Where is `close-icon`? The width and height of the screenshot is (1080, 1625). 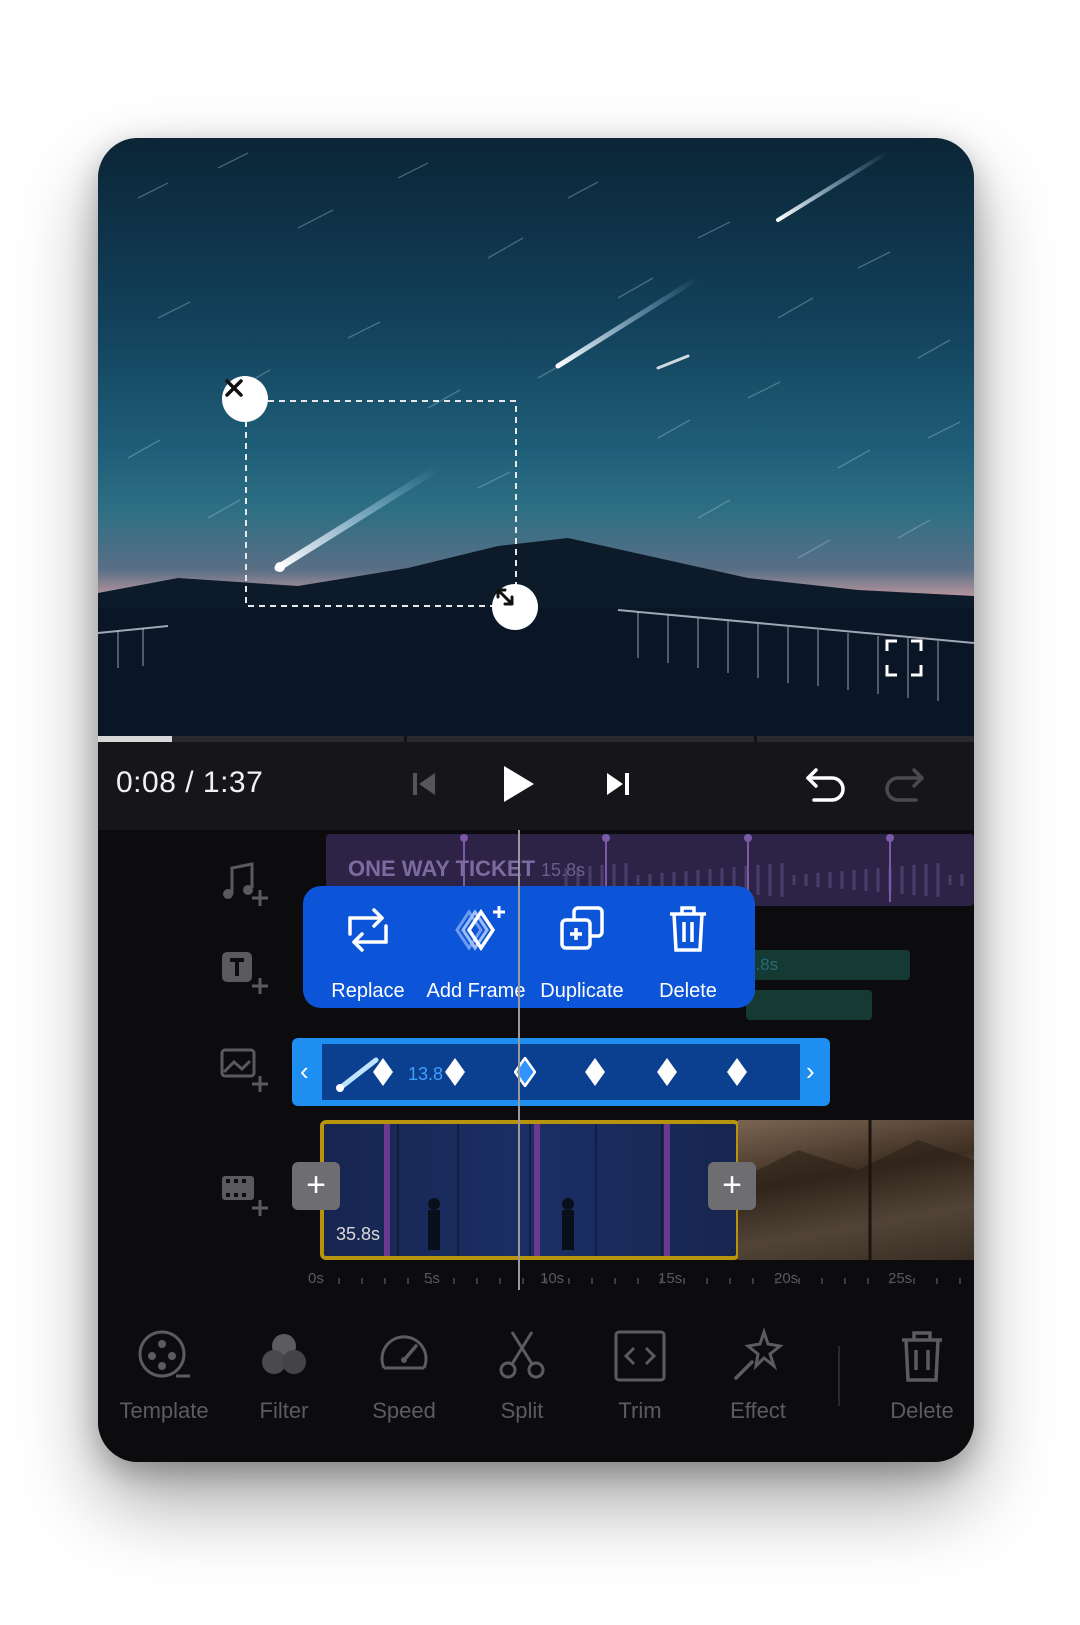 close-icon is located at coordinates (234, 388).